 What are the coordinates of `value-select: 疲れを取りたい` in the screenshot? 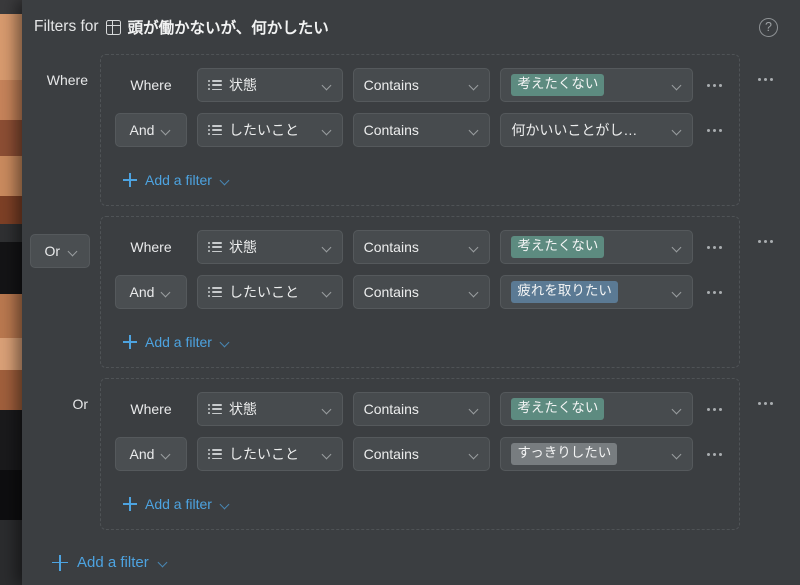 It's located at (596, 292).